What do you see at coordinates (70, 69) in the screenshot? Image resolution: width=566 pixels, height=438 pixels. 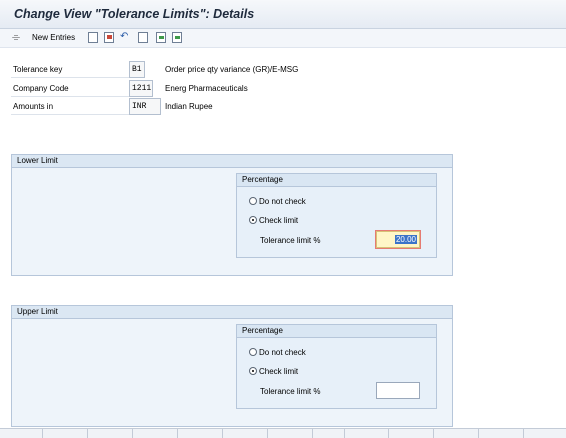 I see `tolerance-key-label: Tolerance key` at bounding box center [70, 69].